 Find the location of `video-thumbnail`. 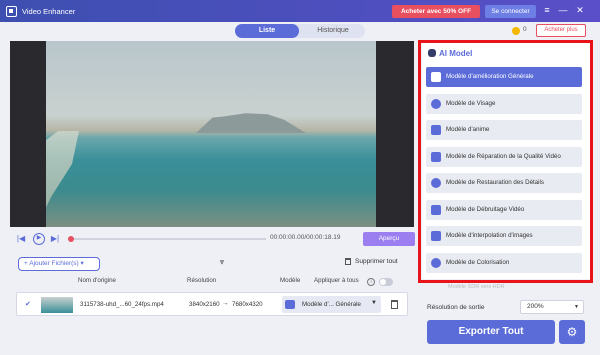

video-thumbnail is located at coordinates (57, 305).